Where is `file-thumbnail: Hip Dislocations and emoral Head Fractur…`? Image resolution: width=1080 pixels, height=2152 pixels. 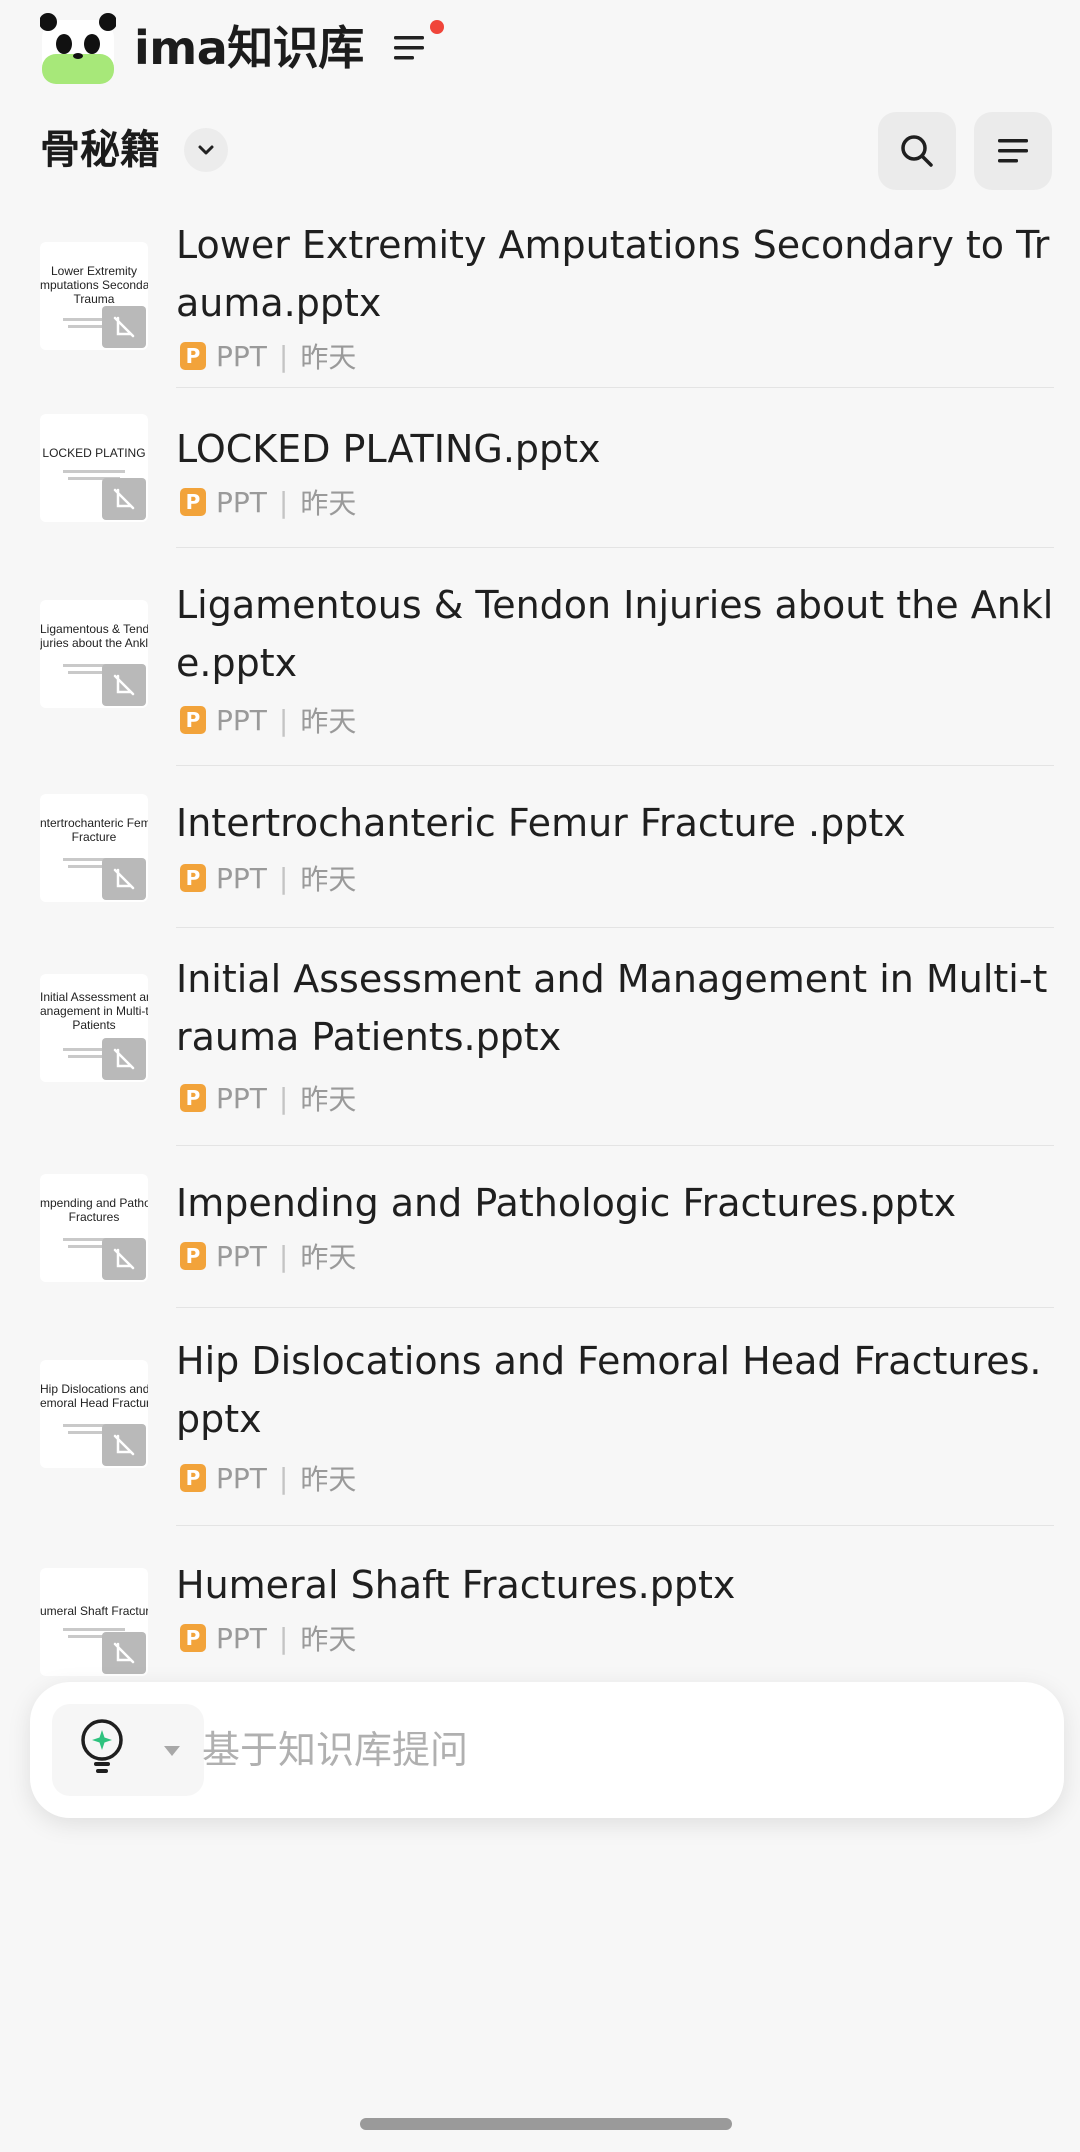
file-thumbnail: Hip Dislocations and emoral Head Fractur… is located at coordinates (94, 1414).